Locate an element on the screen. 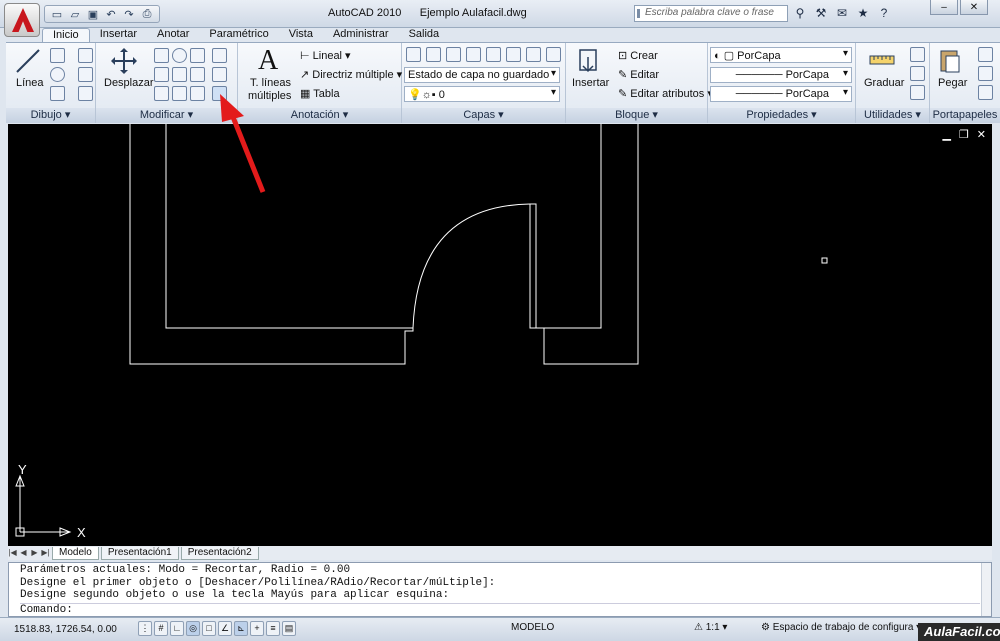 The image size is (1000, 641). workspace-switcher: ⚙ Espacio de trabajo de configura ▾ is located at coordinates (841, 627).